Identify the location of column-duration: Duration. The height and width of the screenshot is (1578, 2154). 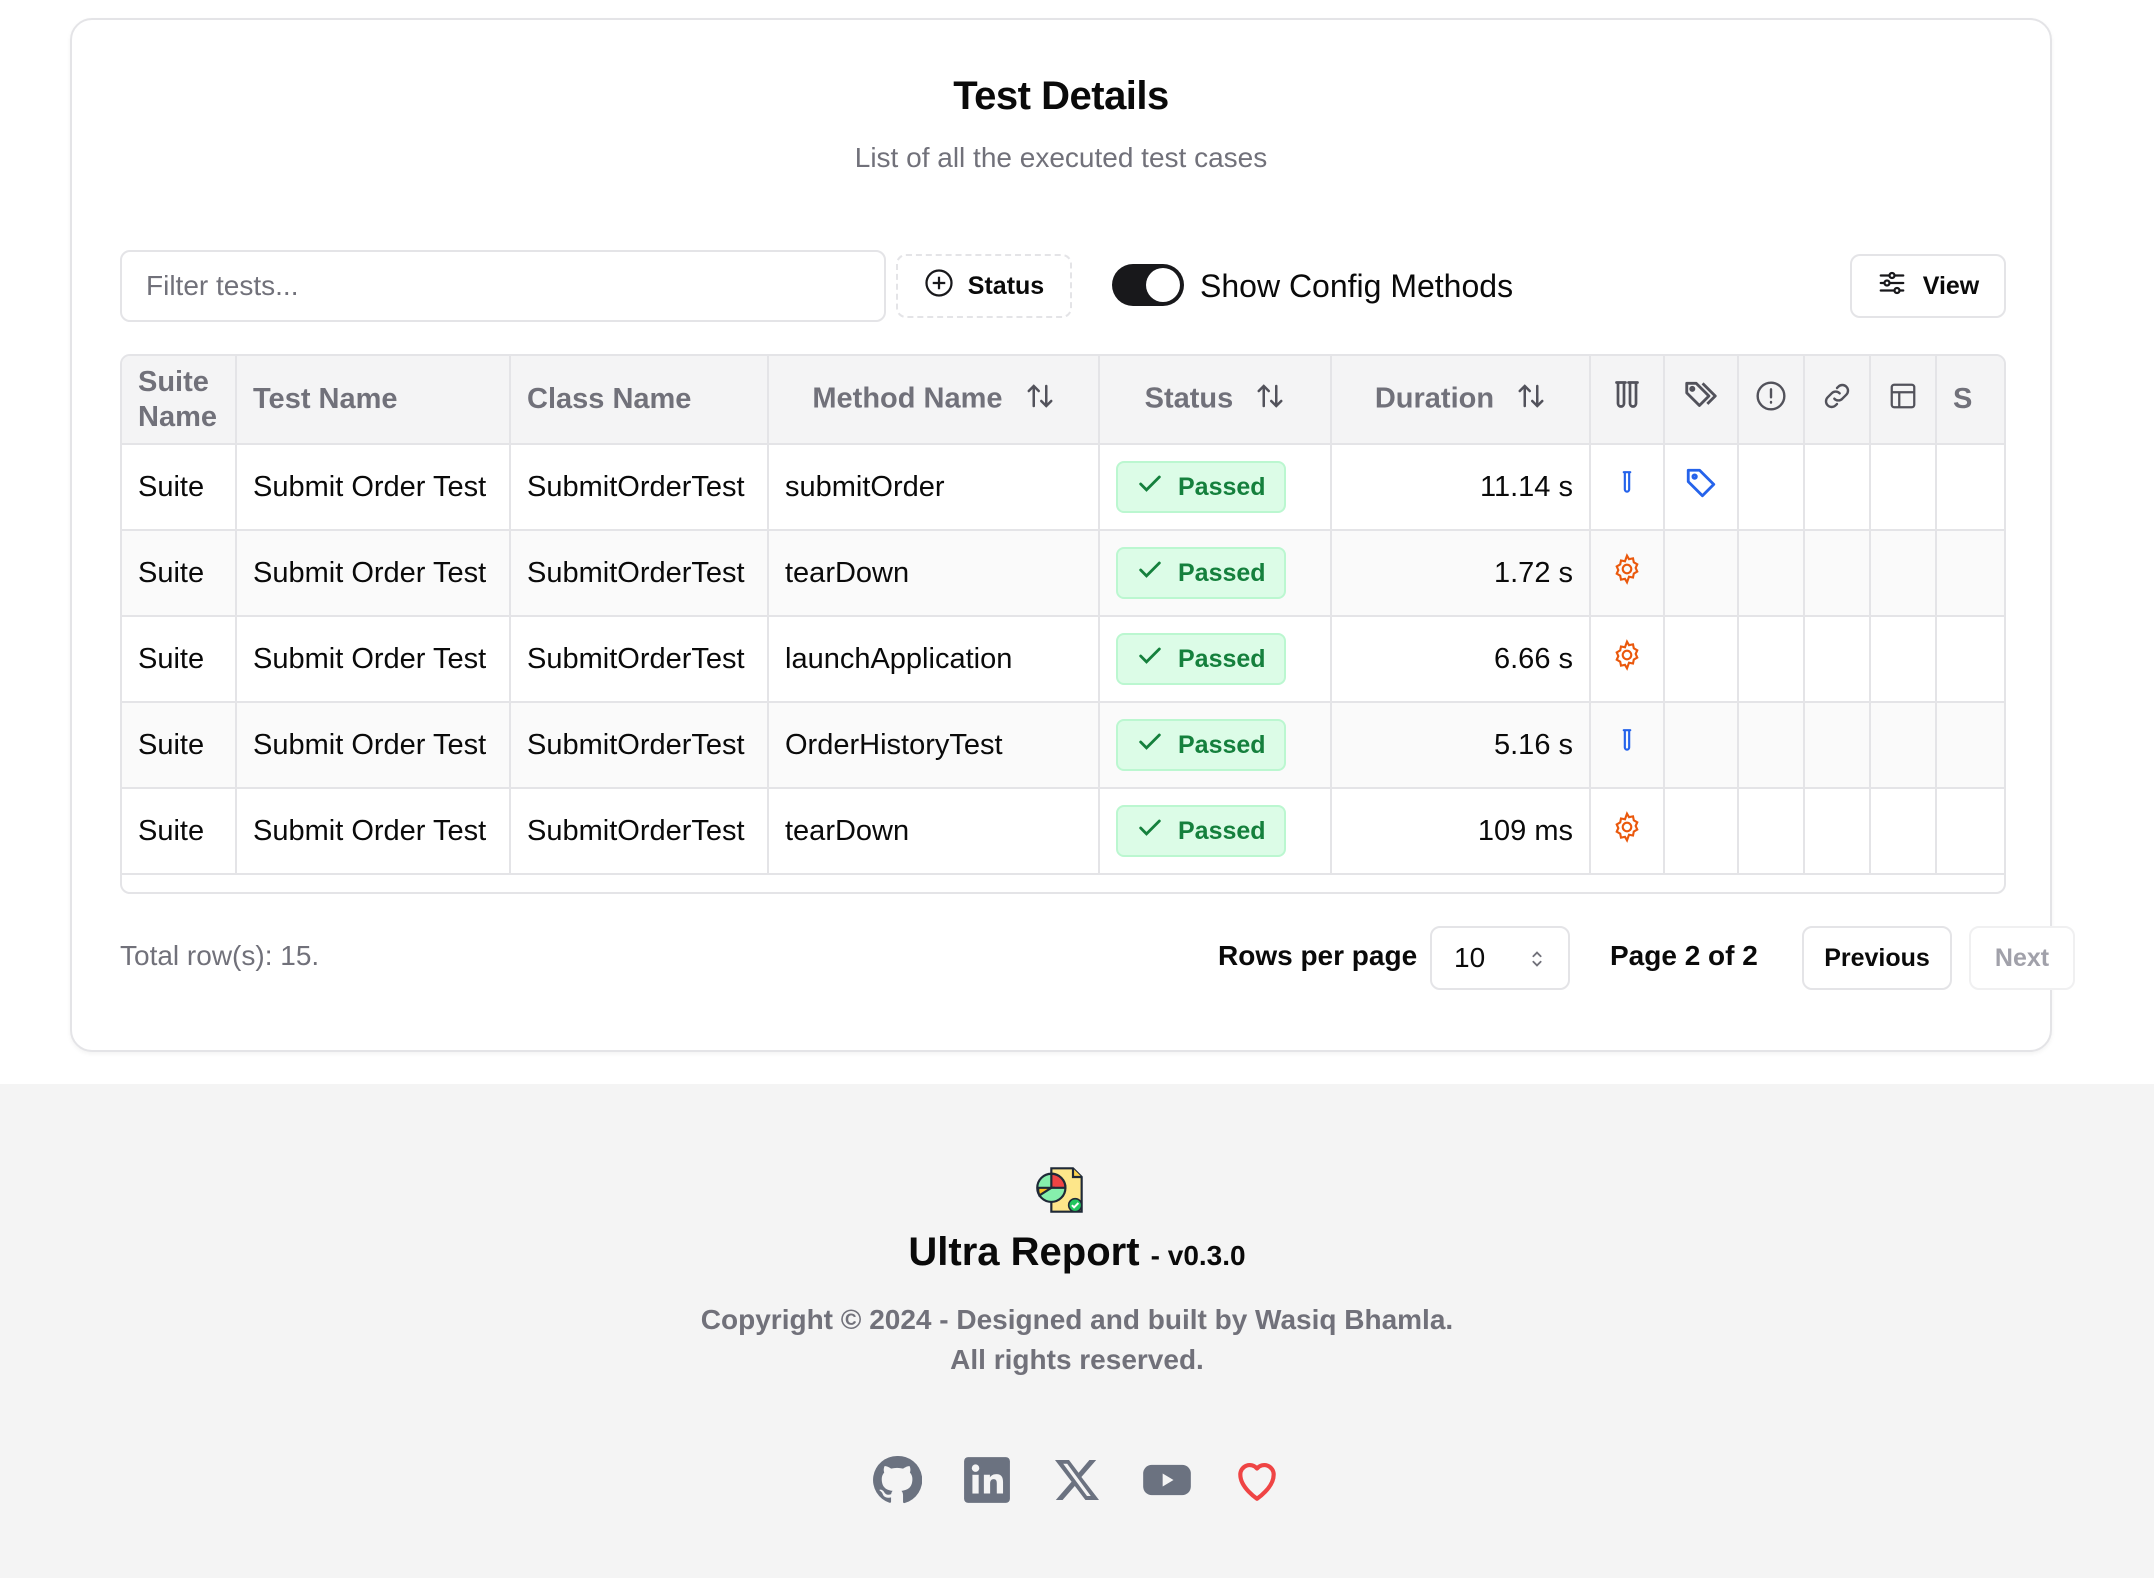
(1461, 400).